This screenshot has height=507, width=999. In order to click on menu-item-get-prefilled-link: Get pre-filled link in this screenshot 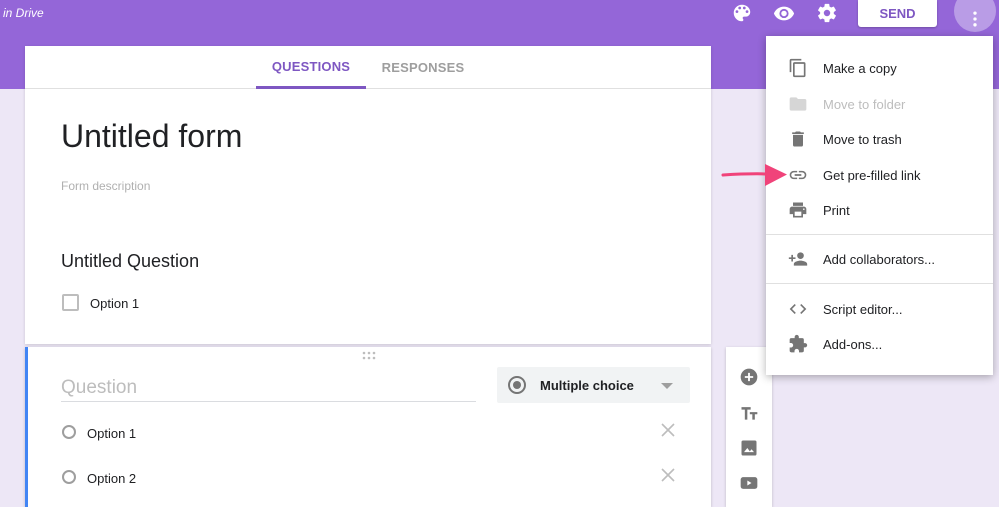, I will do `click(879, 175)`.